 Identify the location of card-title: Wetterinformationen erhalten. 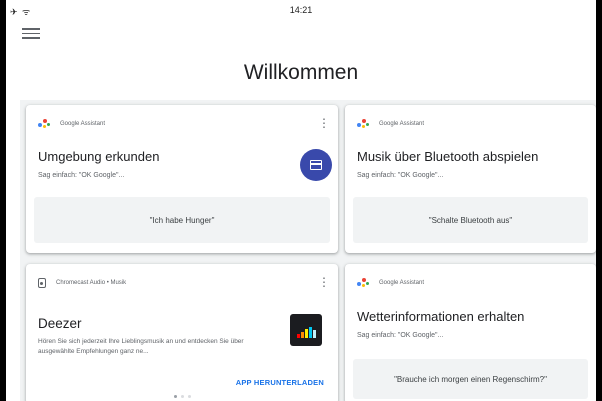
(441, 316).